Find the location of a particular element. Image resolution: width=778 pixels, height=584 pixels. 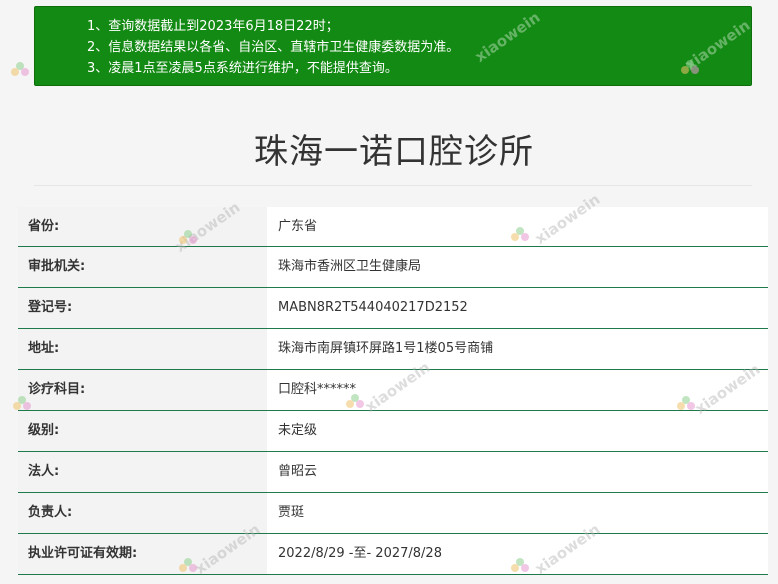

row-value: 珠海市南屏镇环屏路1号1楼05号商铺 is located at coordinates (517, 349).